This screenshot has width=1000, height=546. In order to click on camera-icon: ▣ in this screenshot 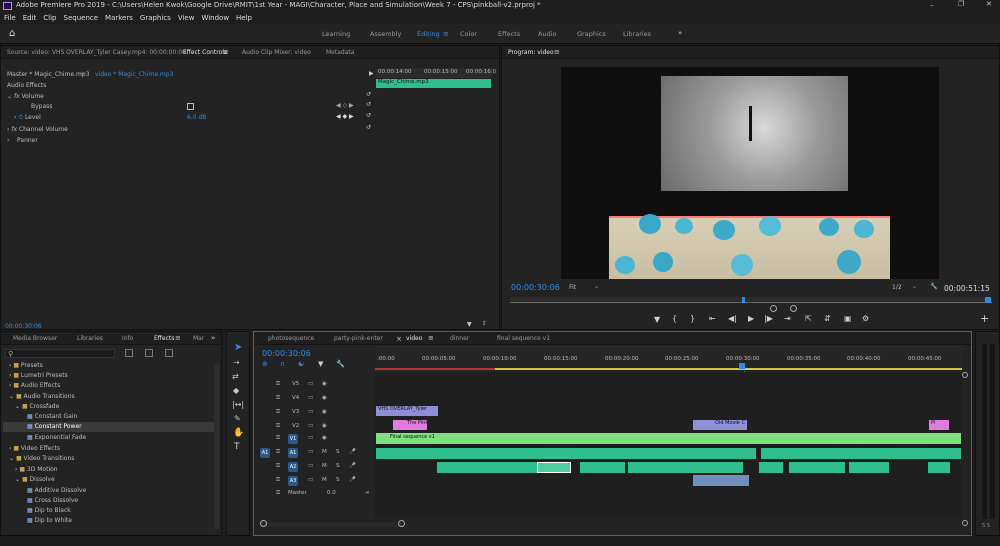, I will do `click(848, 318)`.